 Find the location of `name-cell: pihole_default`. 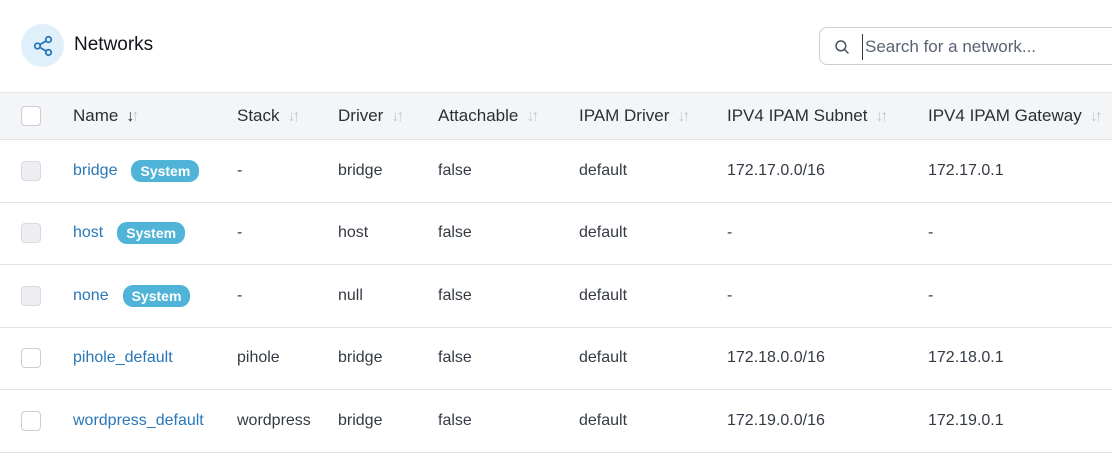

name-cell: pihole_default is located at coordinates (144, 358).